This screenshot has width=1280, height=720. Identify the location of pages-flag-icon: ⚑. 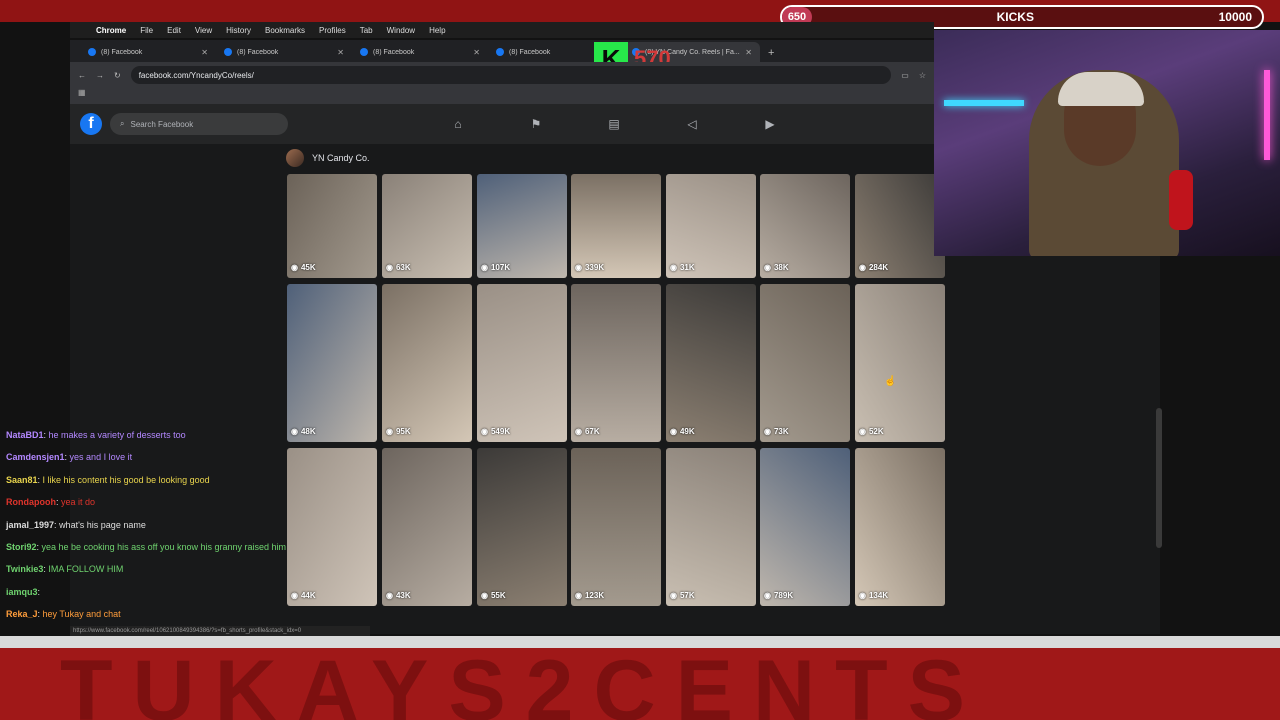
(536, 124).